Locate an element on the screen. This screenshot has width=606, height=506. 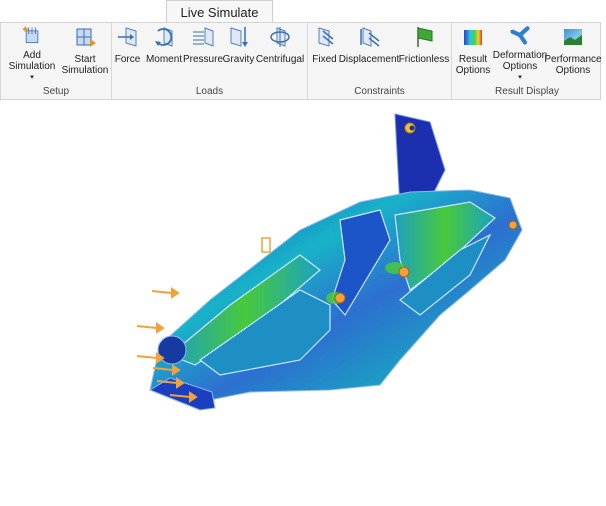
pressure-button: Pressure is located at coordinates (203, 54).